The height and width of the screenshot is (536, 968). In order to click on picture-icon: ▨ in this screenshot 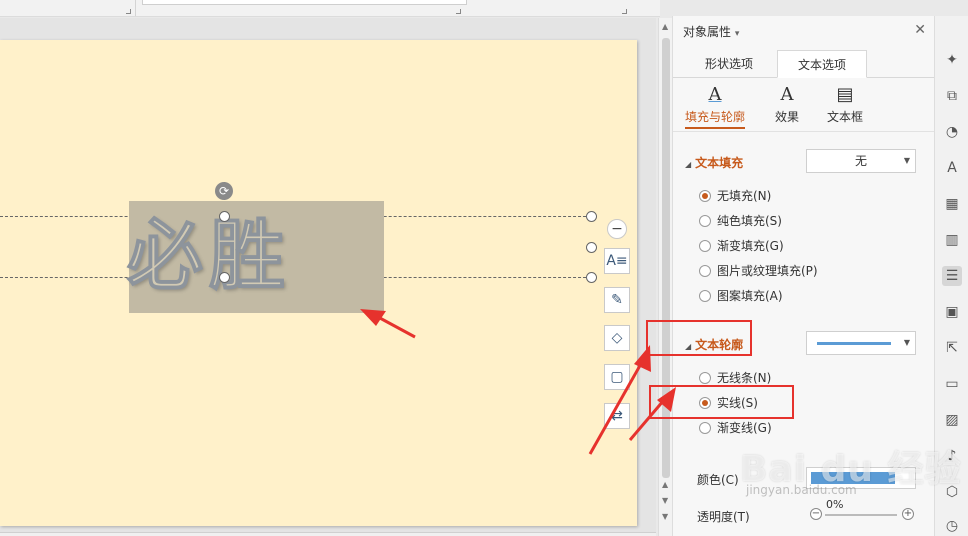, I will do `click(952, 420)`.